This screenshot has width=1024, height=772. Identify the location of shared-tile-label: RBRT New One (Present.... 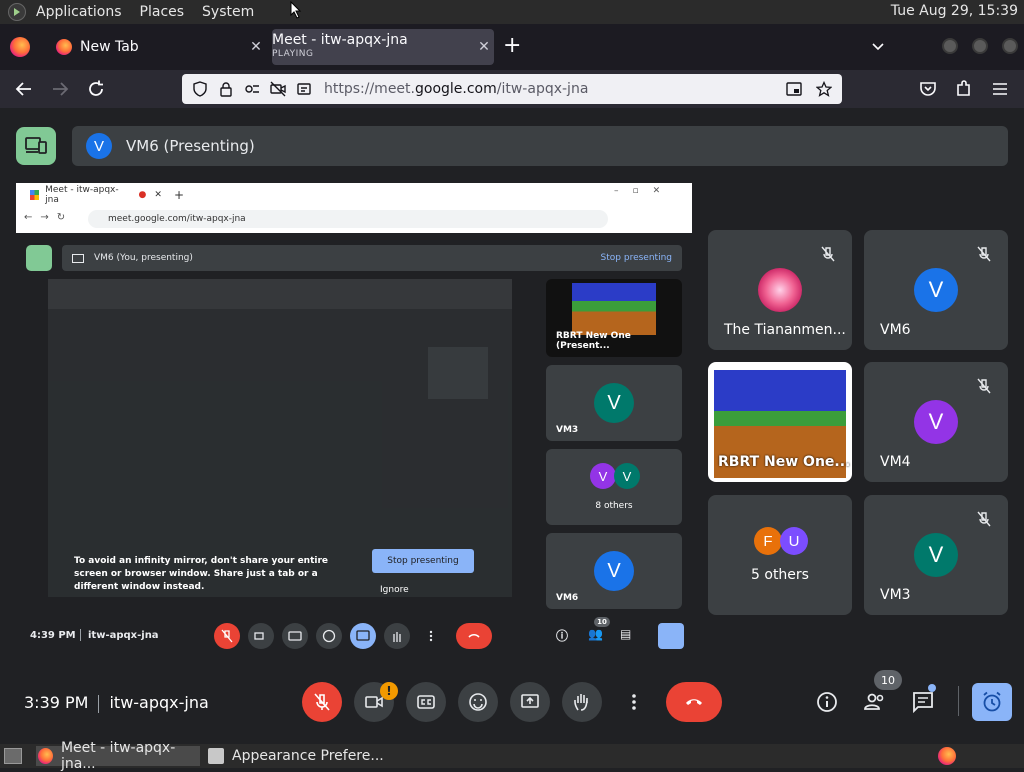
(593, 341).